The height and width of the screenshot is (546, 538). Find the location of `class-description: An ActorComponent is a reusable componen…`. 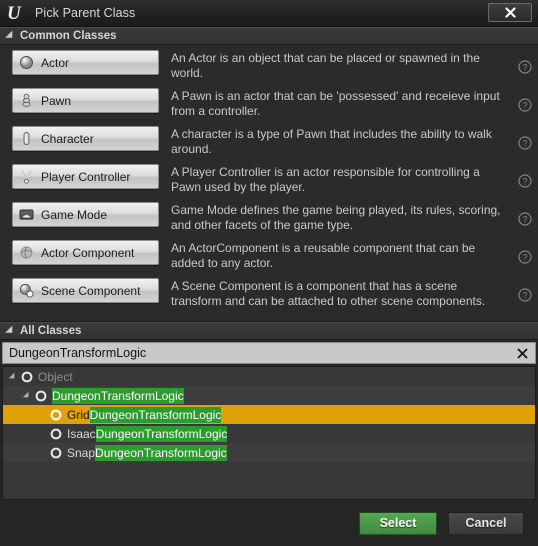

class-description: An ActorComponent is a reusable componen… is located at coordinates (323, 255).